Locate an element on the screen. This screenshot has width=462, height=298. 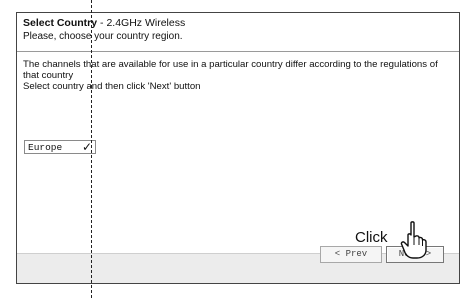
click-callout-label: Click is located at coordinates (371, 237).